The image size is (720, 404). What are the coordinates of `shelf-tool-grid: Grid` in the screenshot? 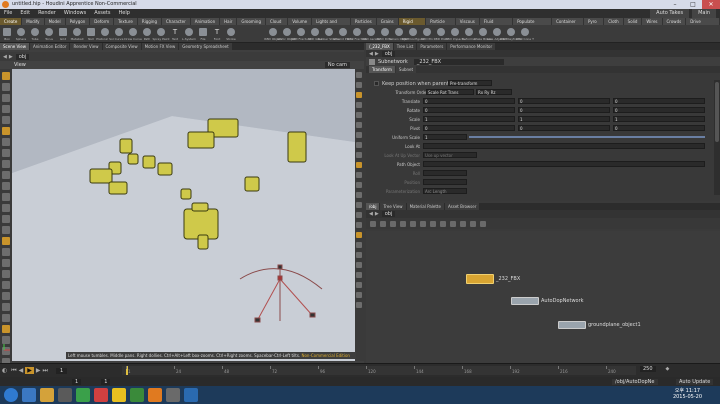 It's located at (63, 34).